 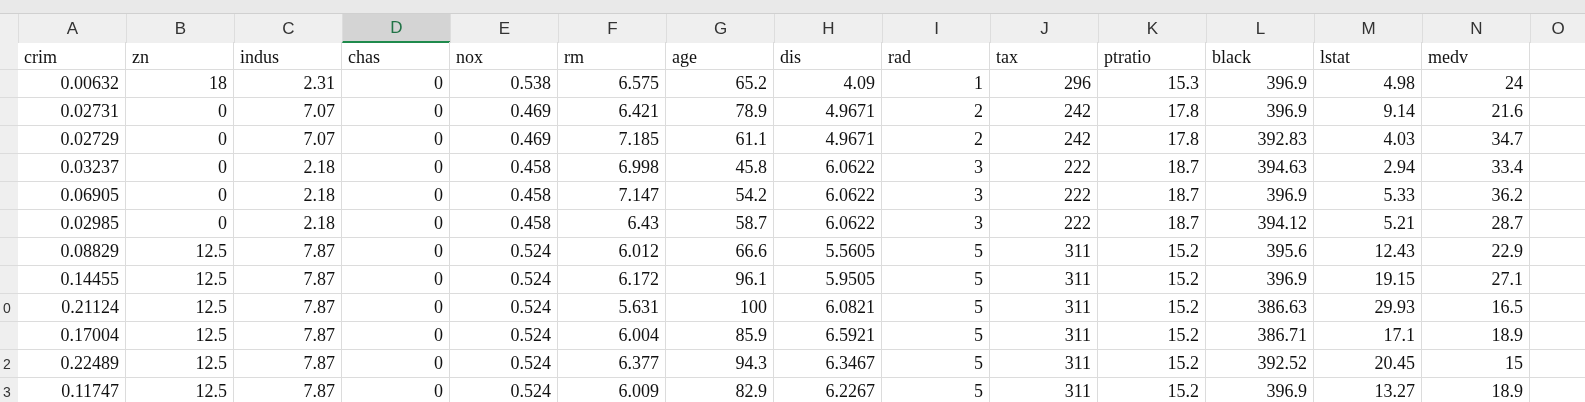 I want to click on column-header: N, so click(x=1476, y=28).